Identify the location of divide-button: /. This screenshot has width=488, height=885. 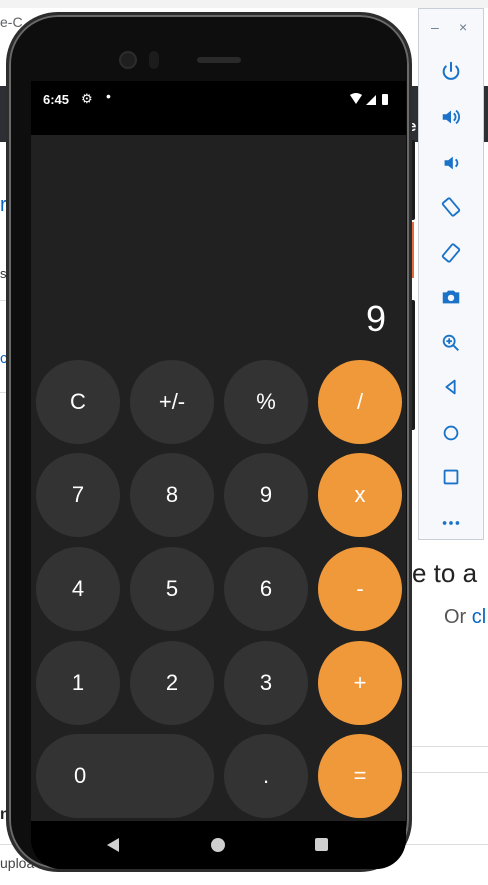
(360, 402).